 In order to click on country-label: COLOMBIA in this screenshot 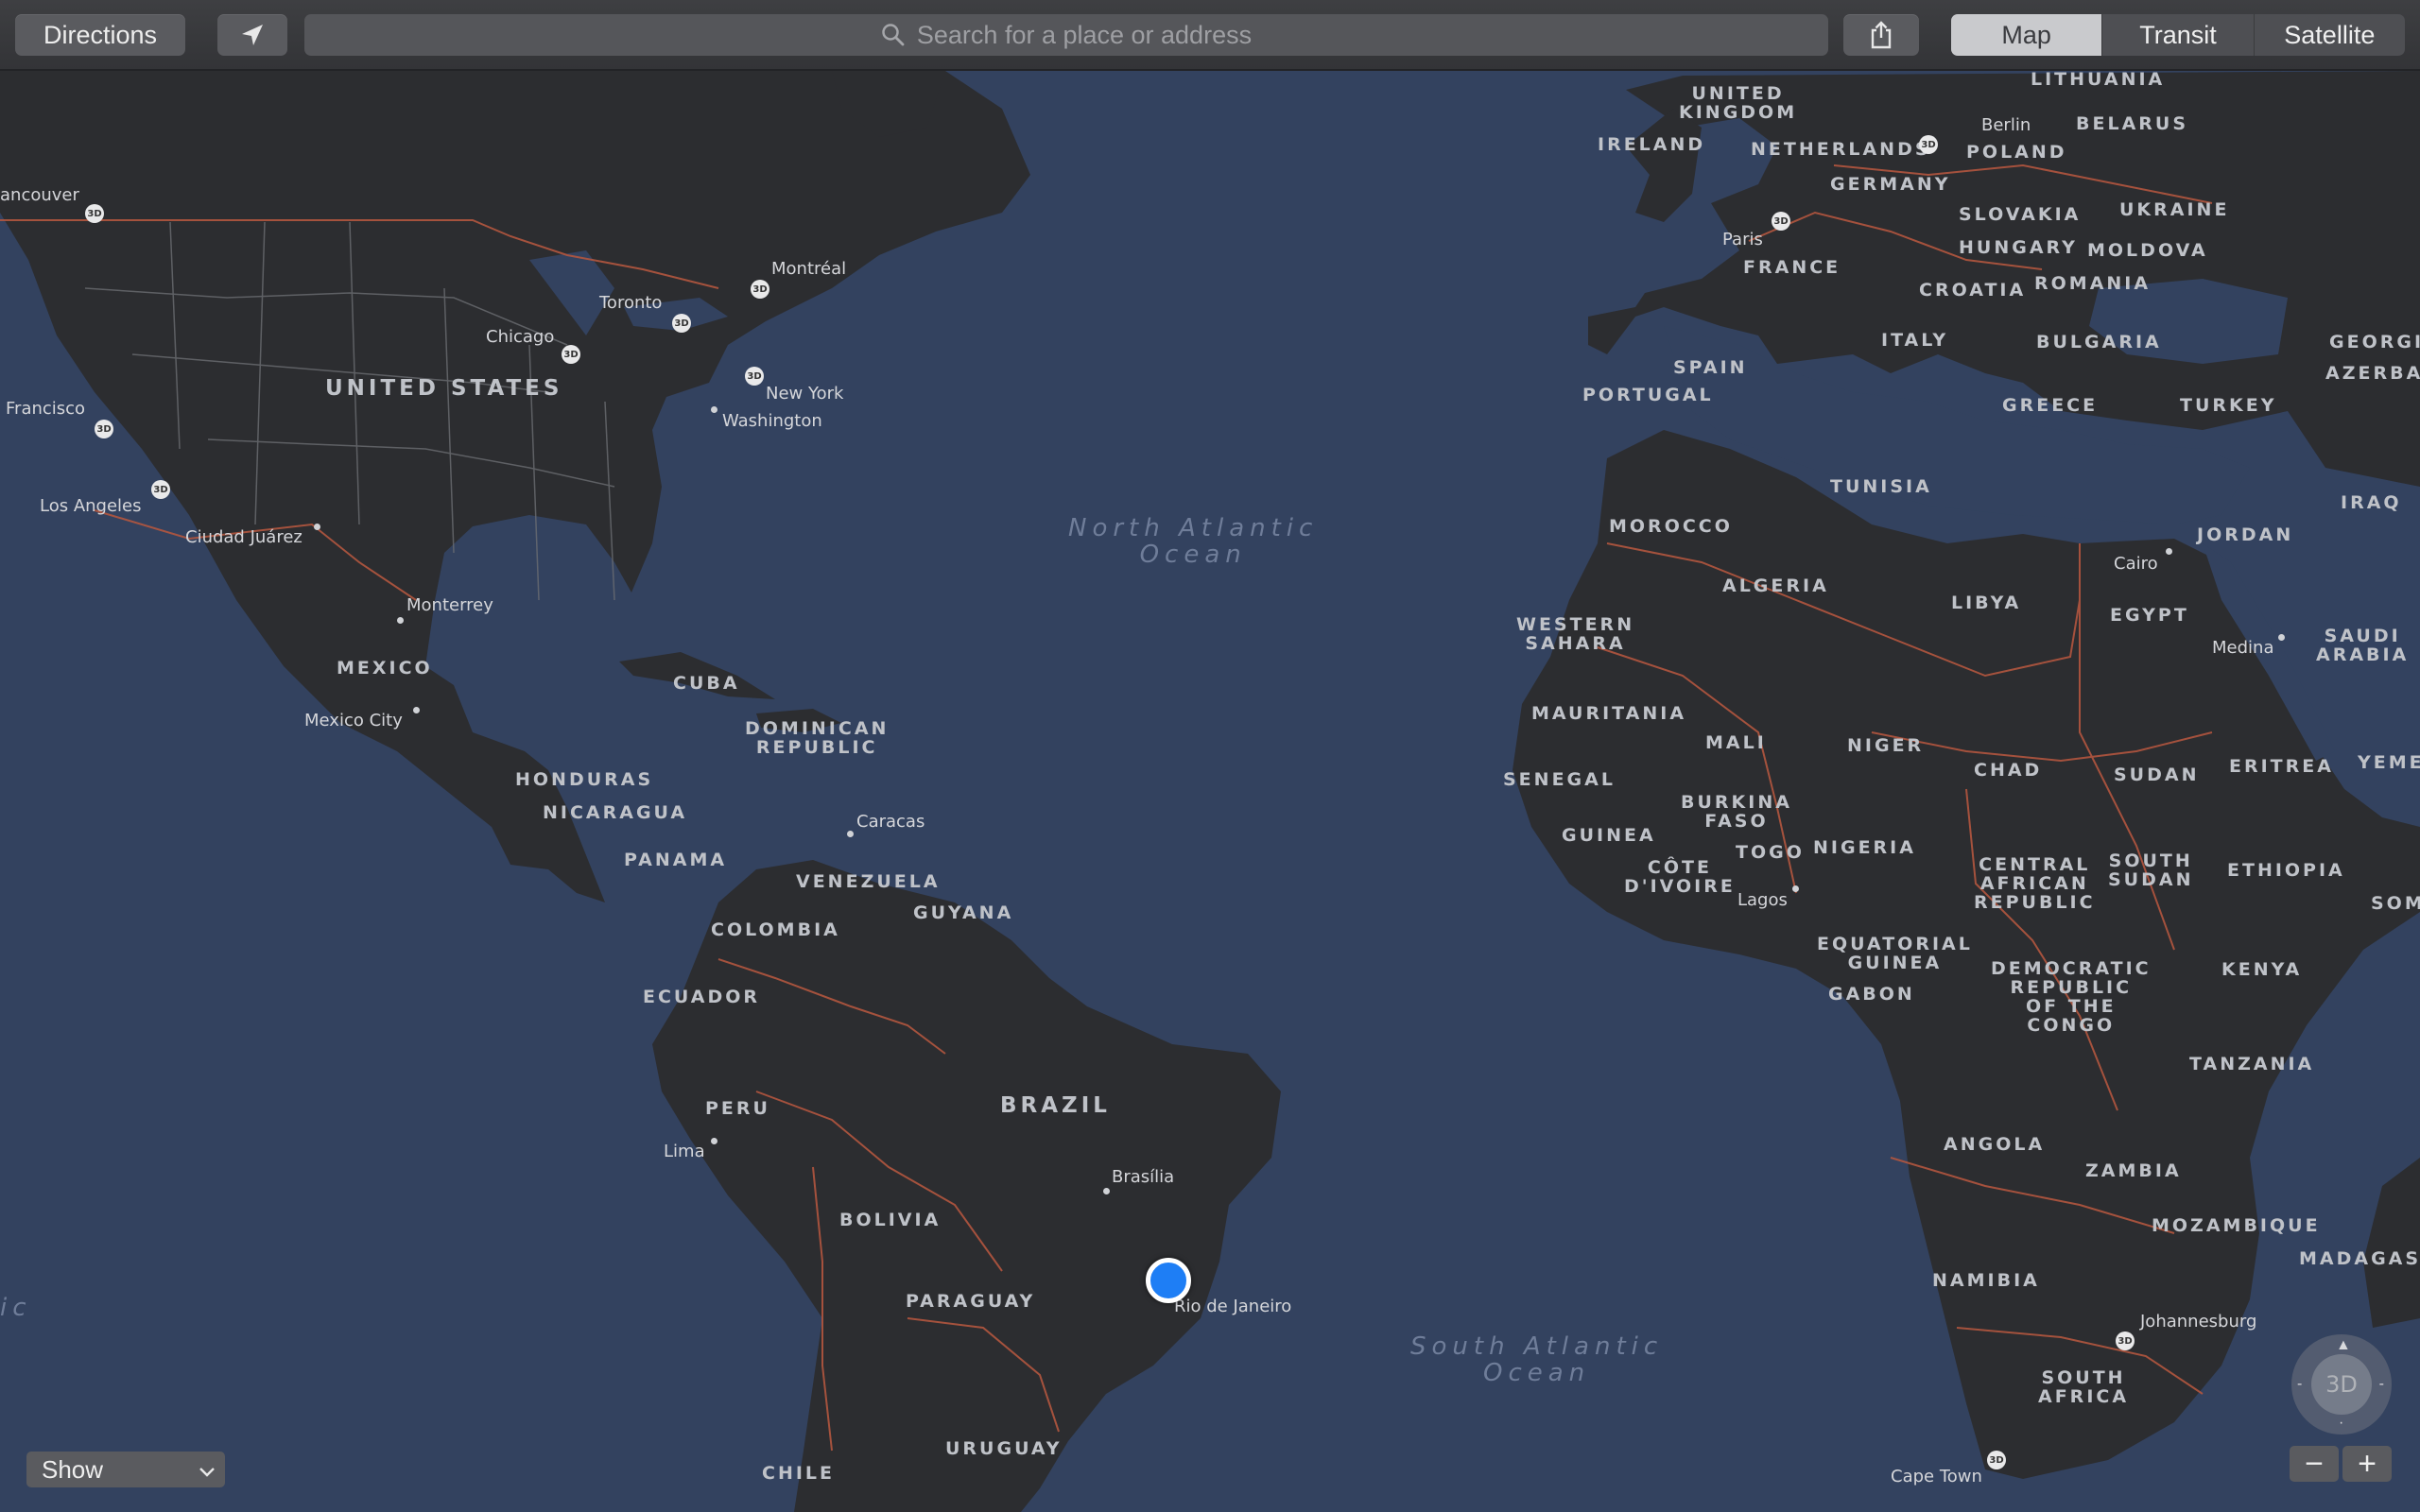, I will do `click(775, 929)`.